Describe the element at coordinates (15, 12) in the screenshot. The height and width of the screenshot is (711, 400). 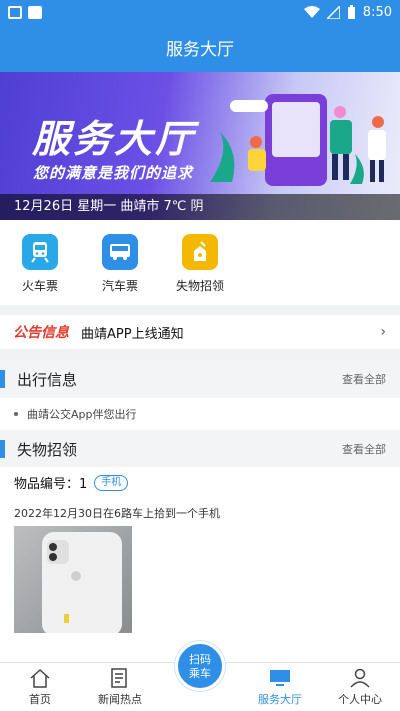
I see `gallery-notification-icon` at that location.